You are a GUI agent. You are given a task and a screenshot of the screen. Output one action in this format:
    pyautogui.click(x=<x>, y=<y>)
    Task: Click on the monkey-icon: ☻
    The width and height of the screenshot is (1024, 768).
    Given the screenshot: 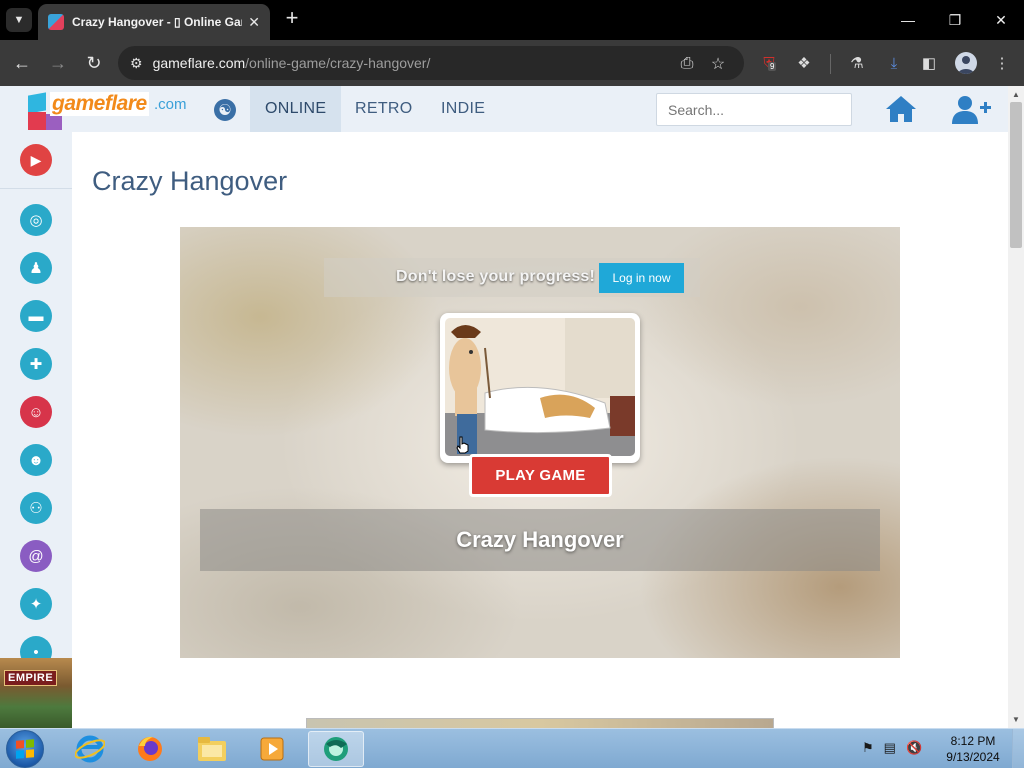 What is the action you would take?
    pyautogui.click(x=36, y=460)
    